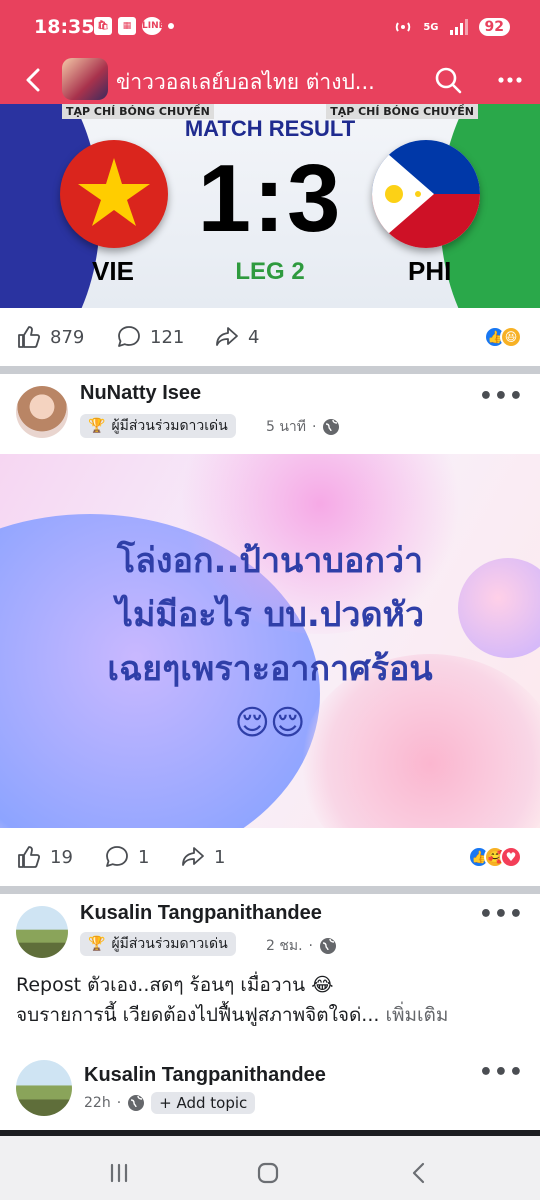  Describe the element at coordinates (419, 1173) in the screenshot. I see `back-nav-icon` at that location.